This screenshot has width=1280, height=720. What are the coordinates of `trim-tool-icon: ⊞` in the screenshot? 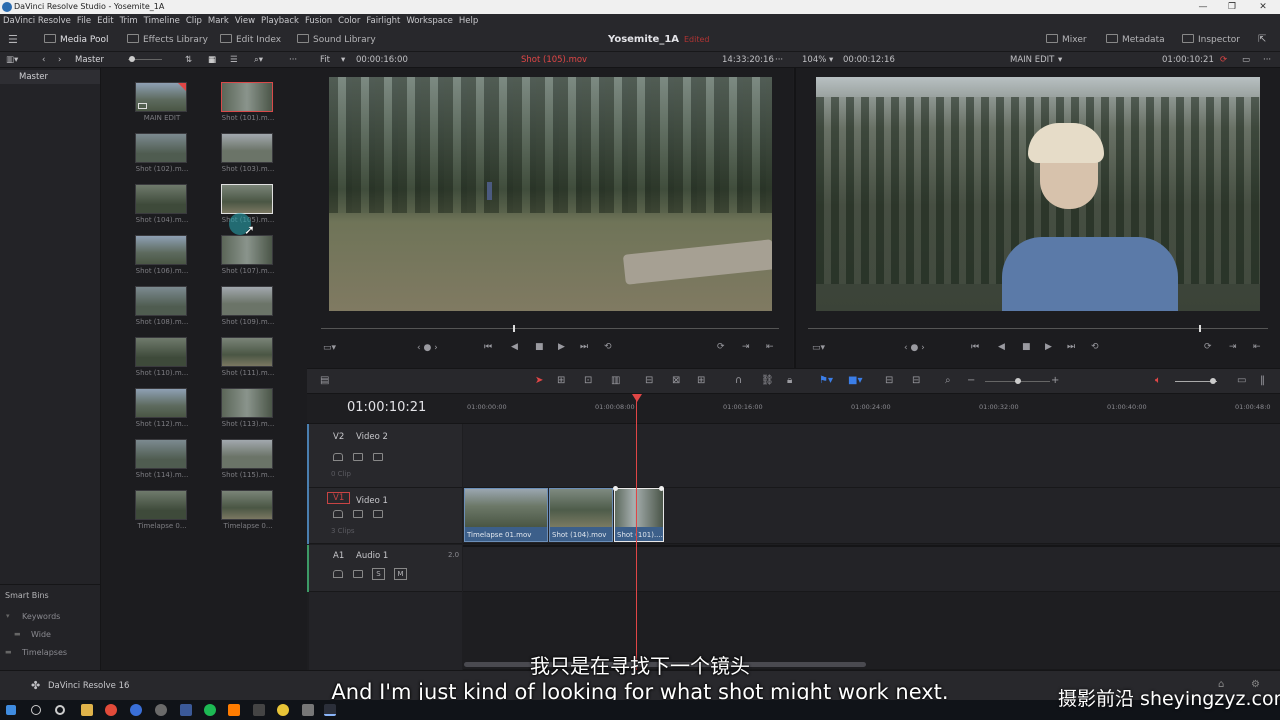 It's located at (561, 380).